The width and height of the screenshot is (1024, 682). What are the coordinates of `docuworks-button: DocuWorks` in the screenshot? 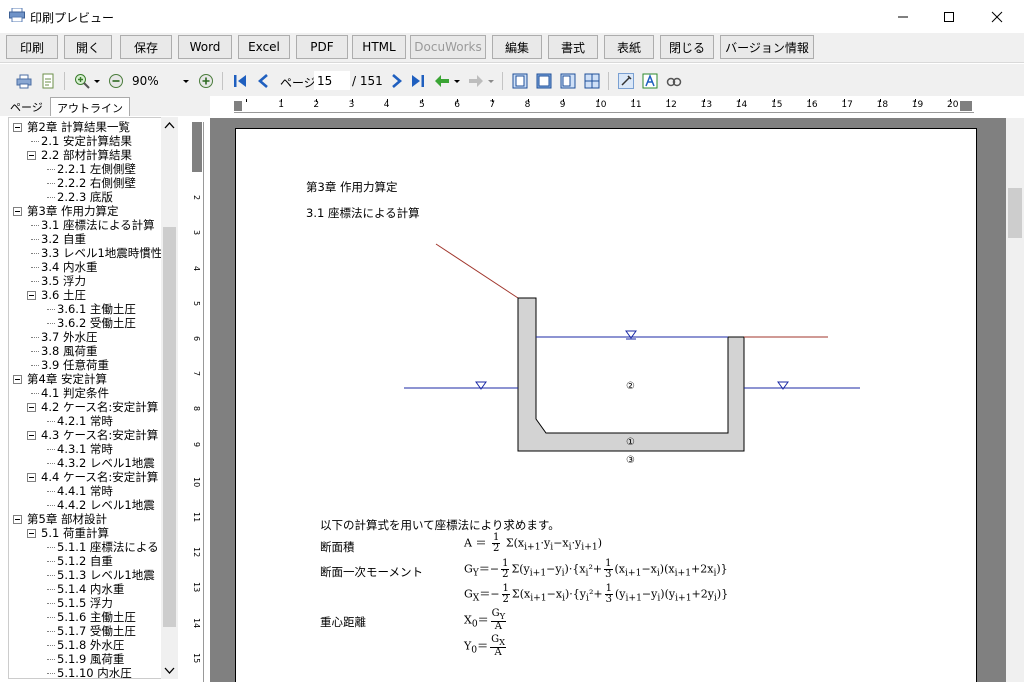 It's located at (448, 47).